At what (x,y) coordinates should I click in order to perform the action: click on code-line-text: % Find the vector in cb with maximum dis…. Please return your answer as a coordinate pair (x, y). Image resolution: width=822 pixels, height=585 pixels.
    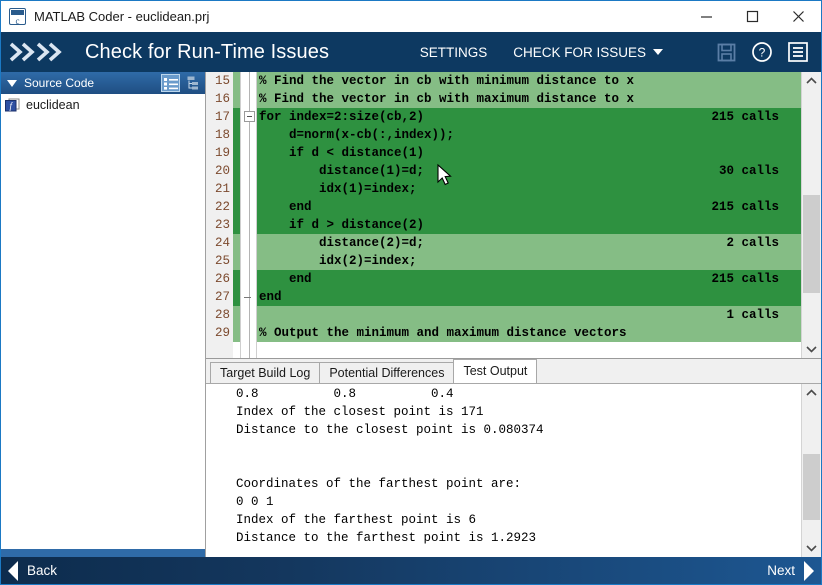
    Looking at the image, I should click on (447, 99).